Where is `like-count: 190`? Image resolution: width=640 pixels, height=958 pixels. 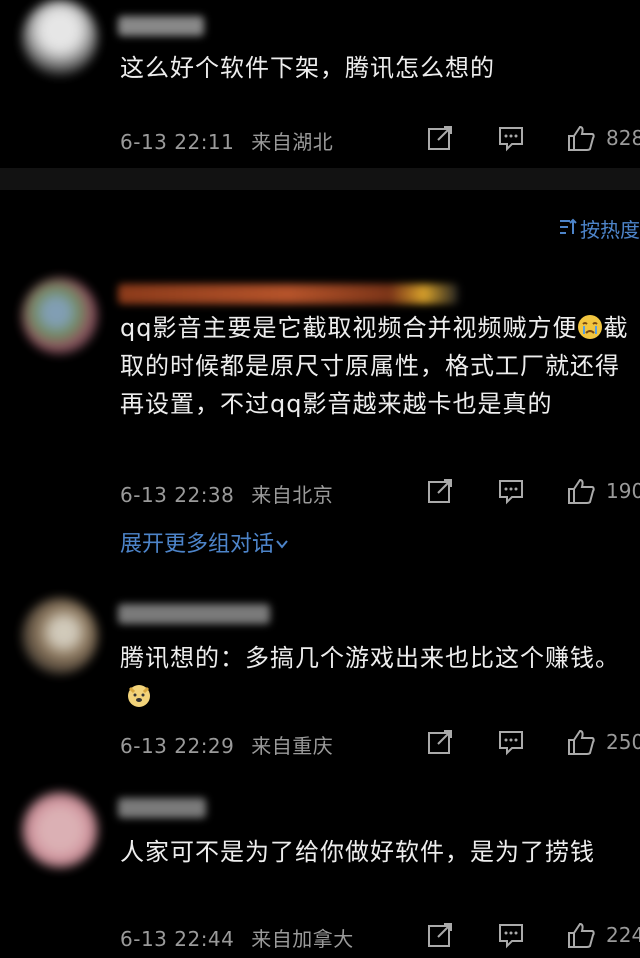
like-count: 190 is located at coordinates (623, 491).